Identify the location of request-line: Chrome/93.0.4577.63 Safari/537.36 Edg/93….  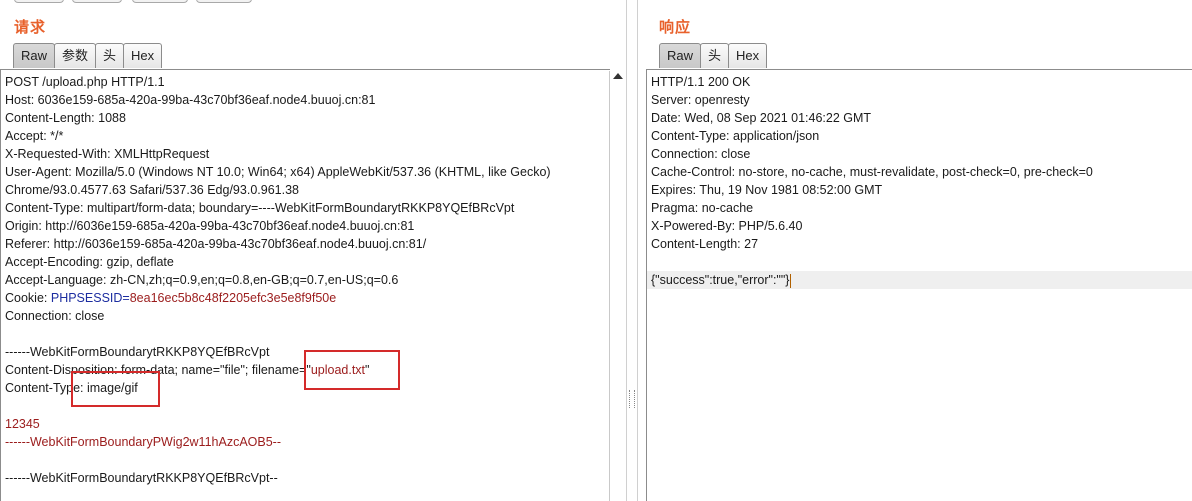
(152, 190).